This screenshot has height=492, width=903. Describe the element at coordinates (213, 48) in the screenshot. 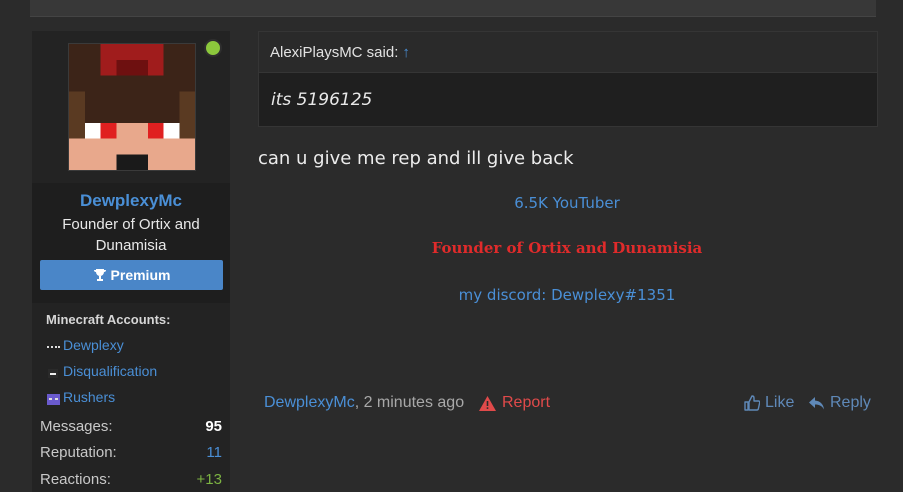

I see `online-status-icon` at that location.